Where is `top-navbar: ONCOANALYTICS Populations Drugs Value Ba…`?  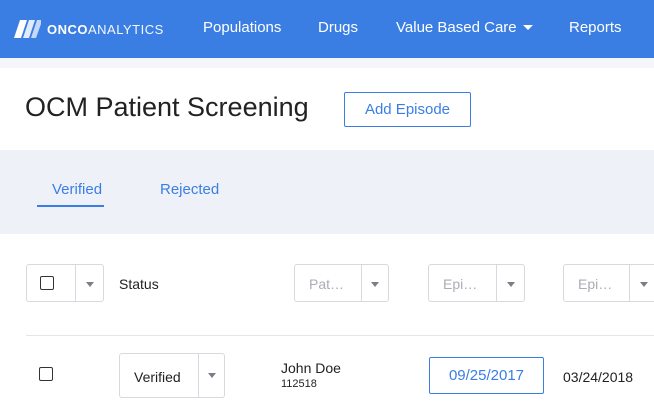
top-navbar: ONCOANALYTICS Populations Drugs Value Ba… is located at coordinates (327, 29).